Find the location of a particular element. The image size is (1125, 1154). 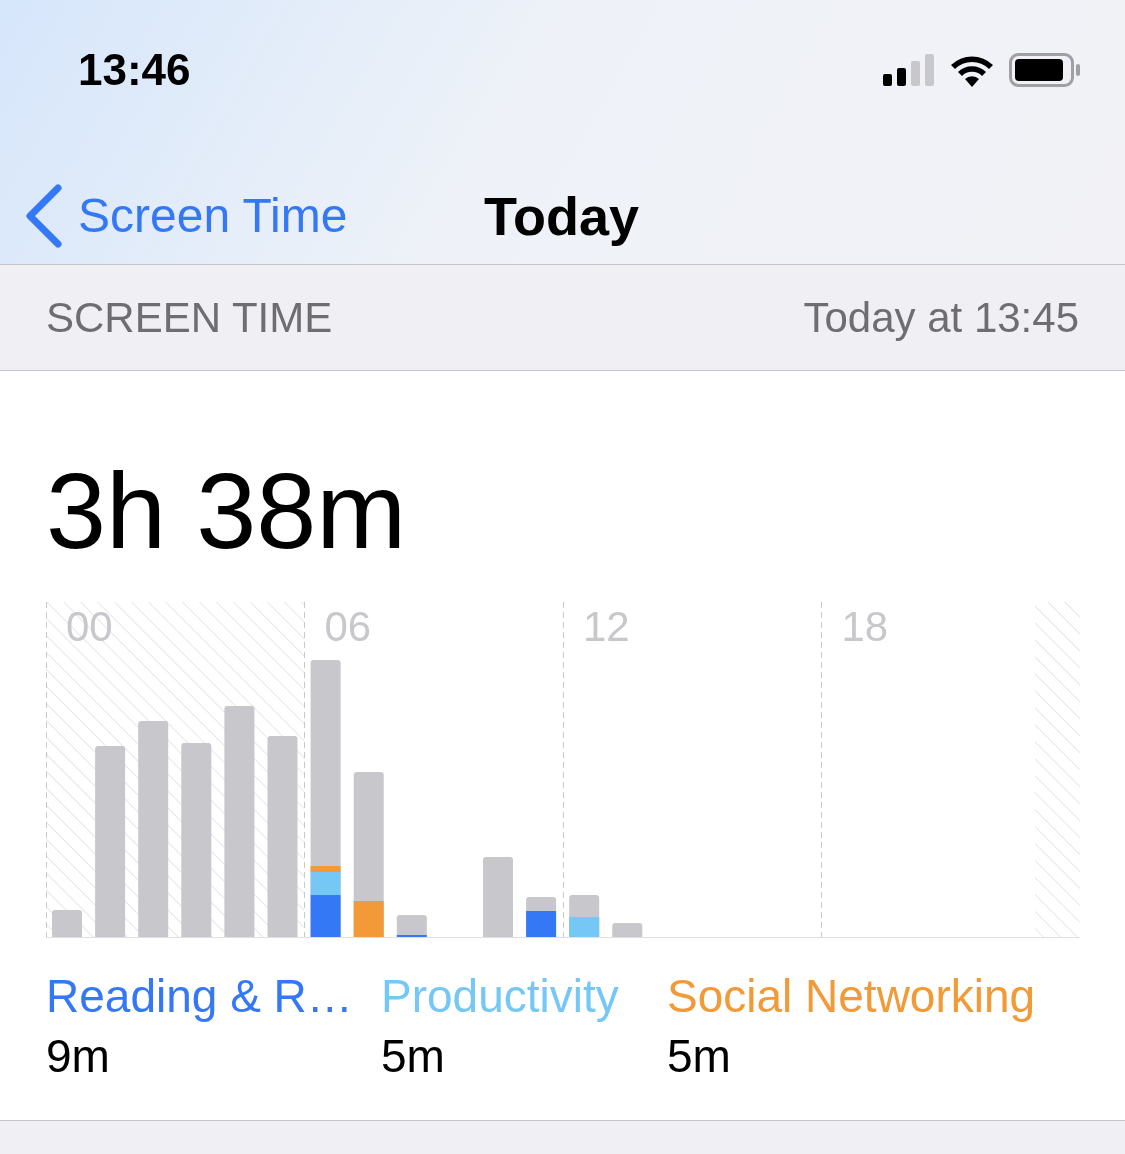

category-time: 9m is located at coordinates (78, 1056).